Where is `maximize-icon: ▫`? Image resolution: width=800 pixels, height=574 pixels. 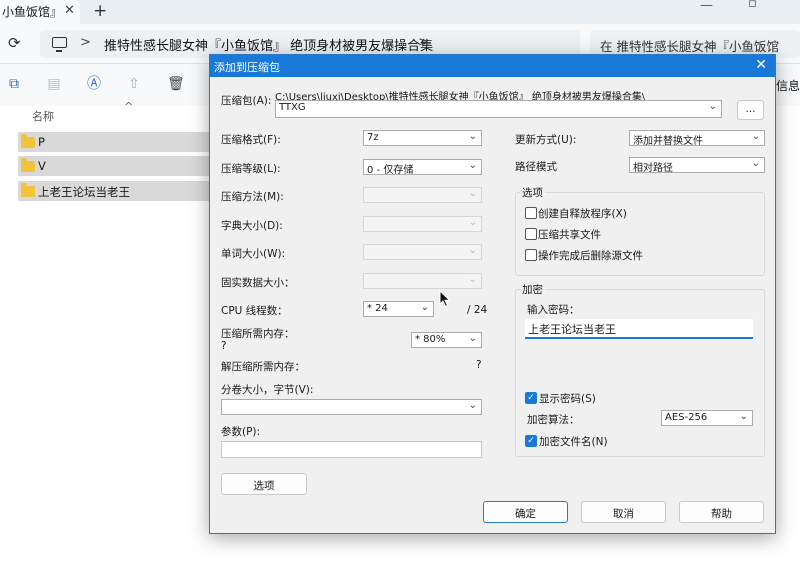 maximize-icon: ▫ is located at coordinates (752, 5).